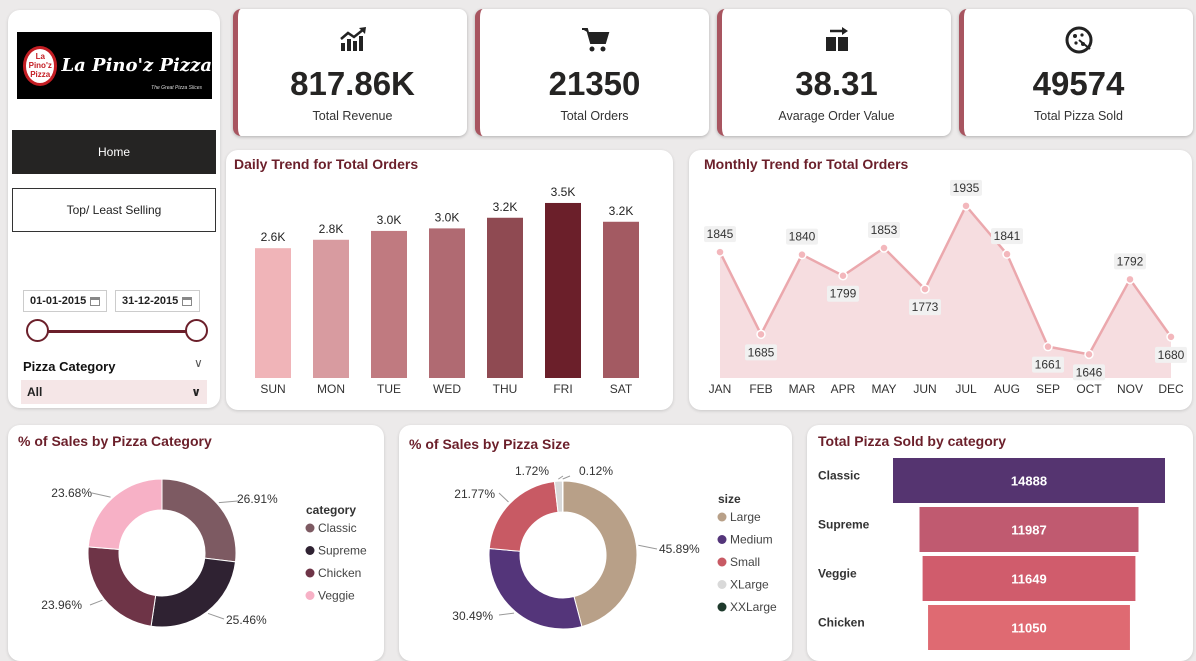 This screenshot has height=661, width=1196. I want to click on bar-wed, so click(447, 303).